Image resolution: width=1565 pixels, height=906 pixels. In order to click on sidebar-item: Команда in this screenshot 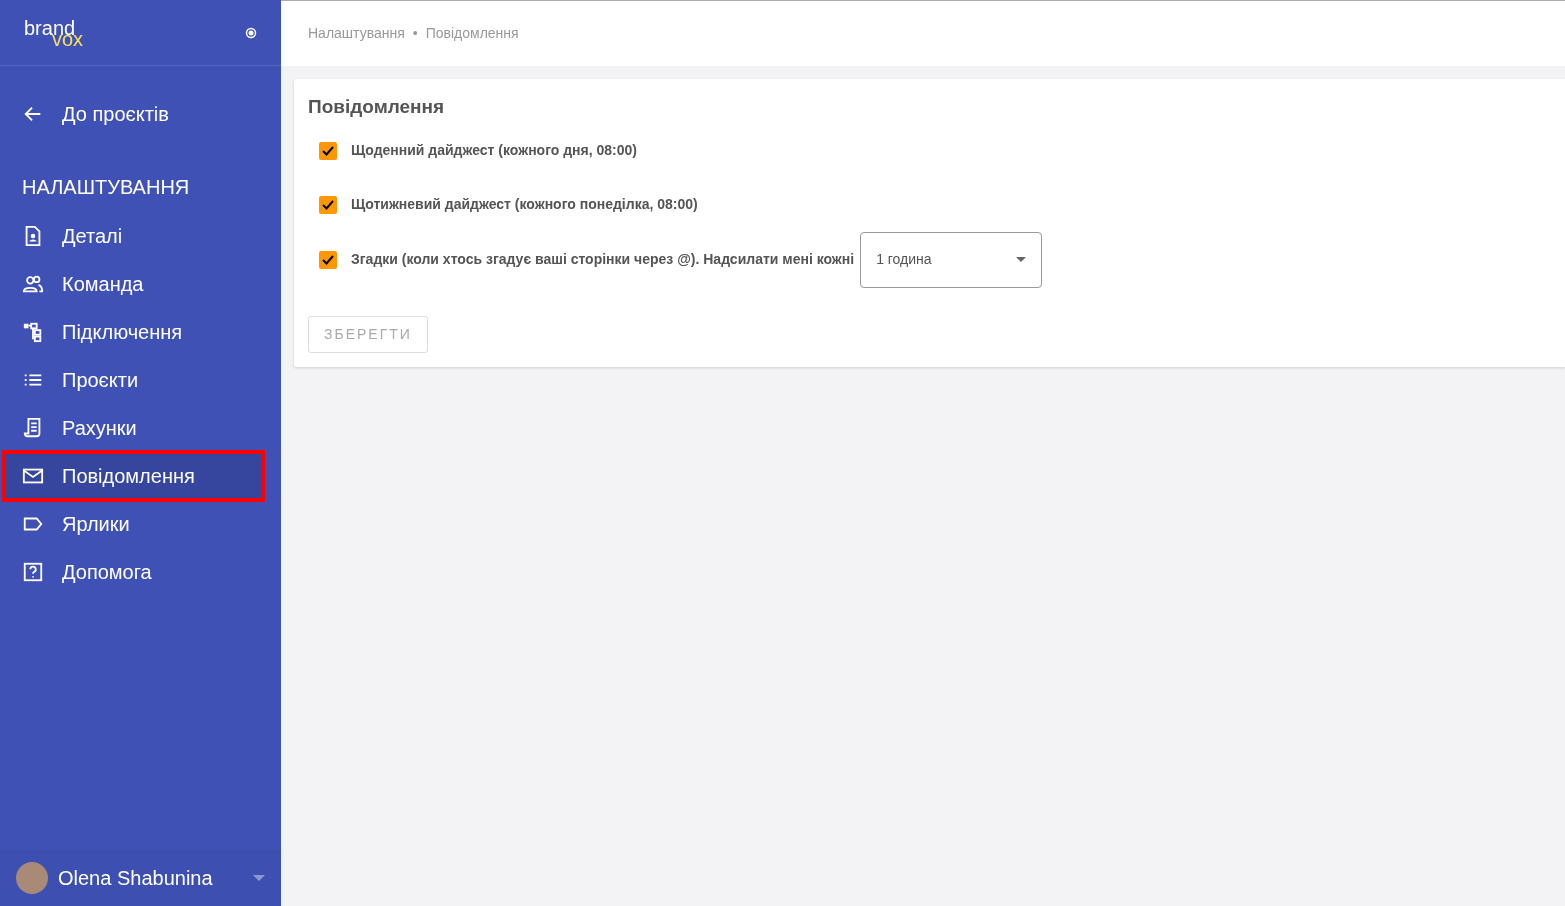, I will do `click(140, 284)`.